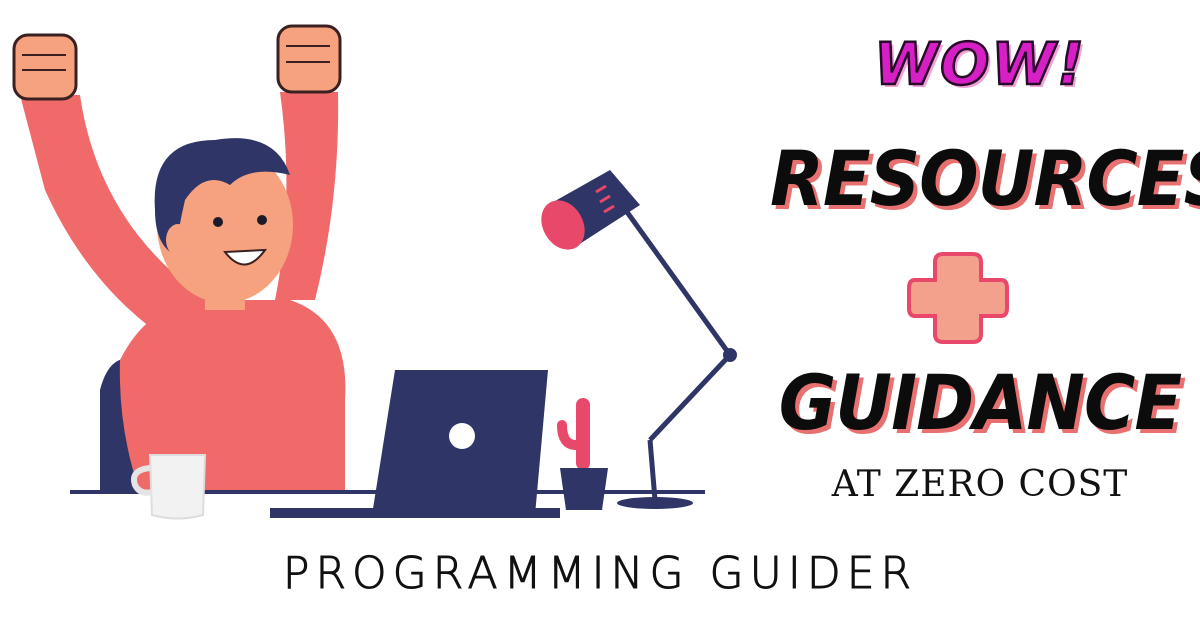  I want to click on headline-resources: RESOURCES, so click(985, 179).